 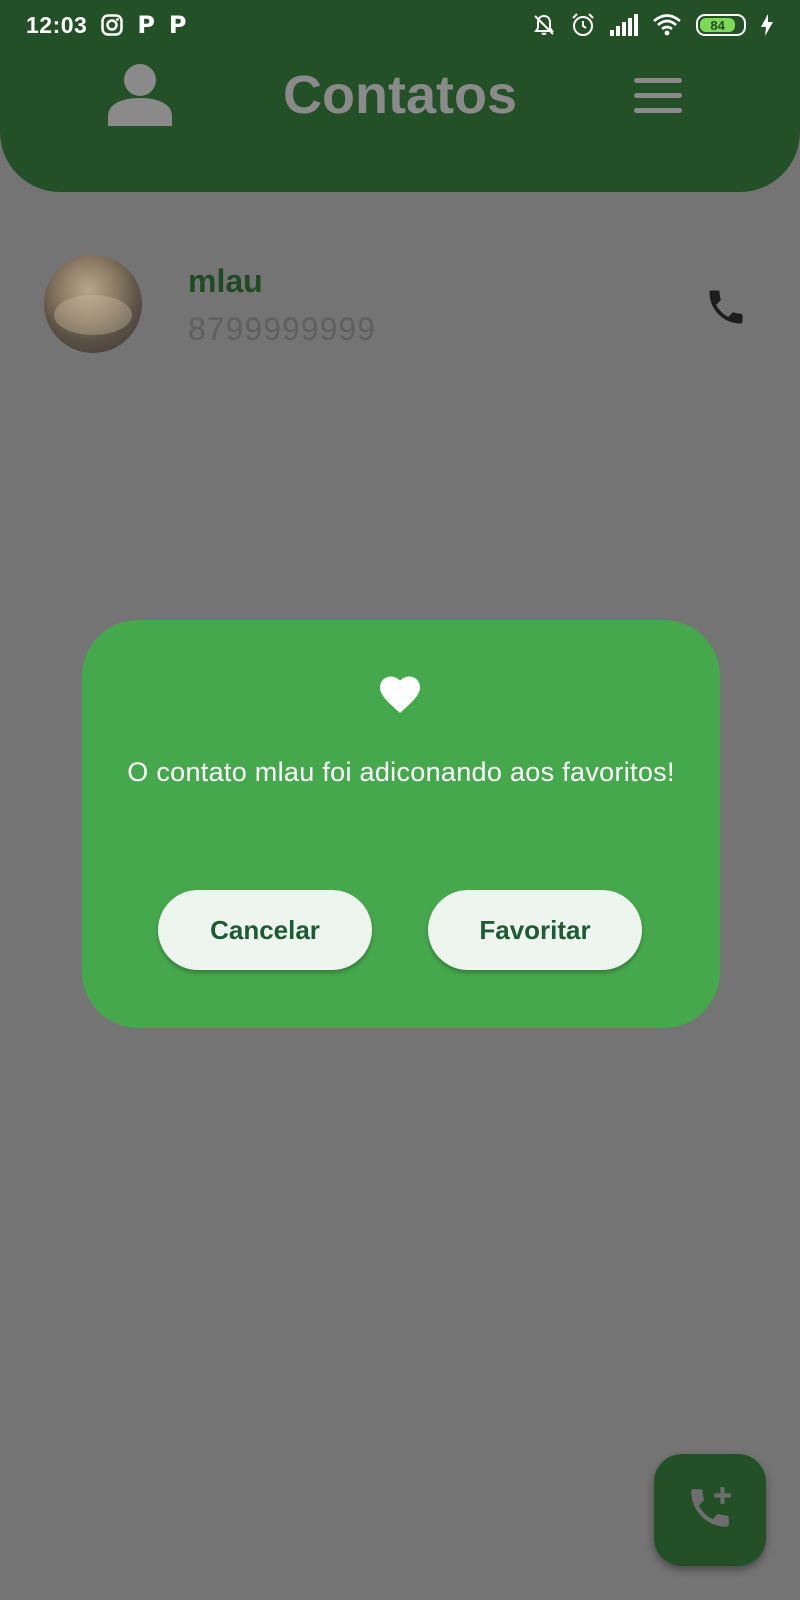 What do you see at coordinates (544, 25) in the screenshot?
I see `bell-off-icon` at bounding box center [544, 25].